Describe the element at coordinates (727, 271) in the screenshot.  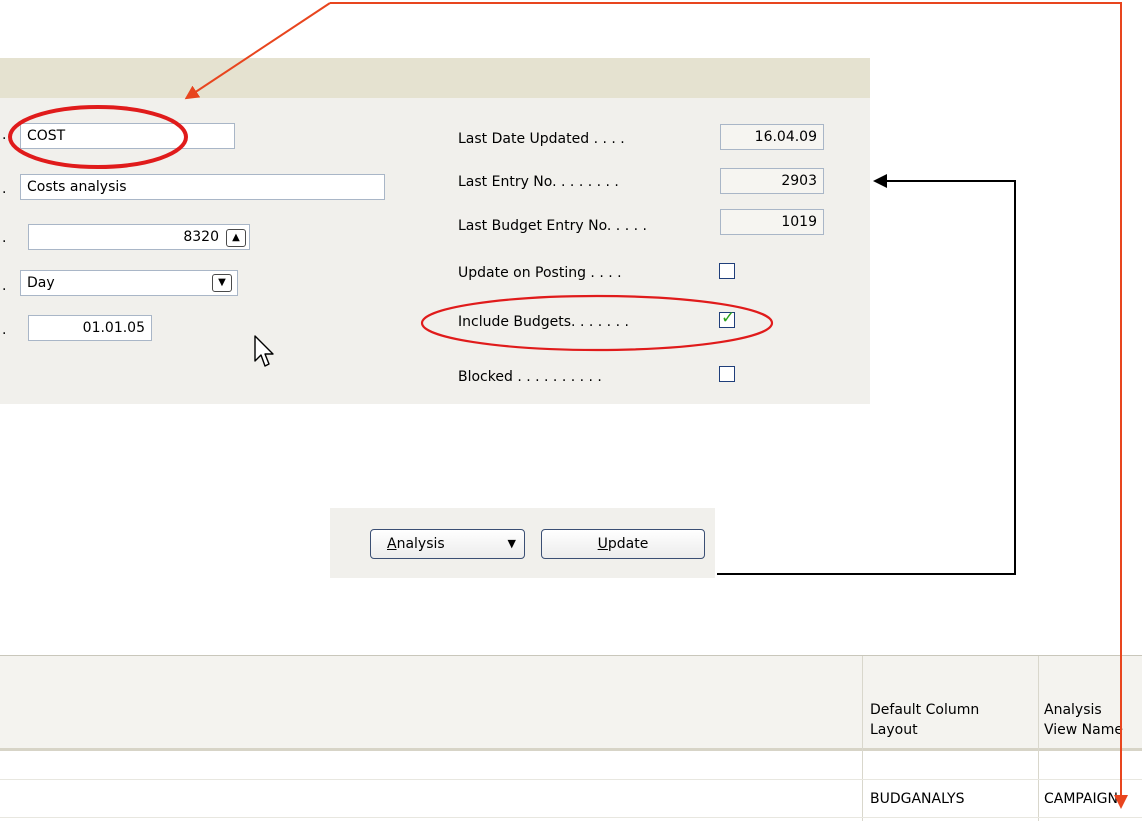
I see `update-on-posting-checkbox` at that location.